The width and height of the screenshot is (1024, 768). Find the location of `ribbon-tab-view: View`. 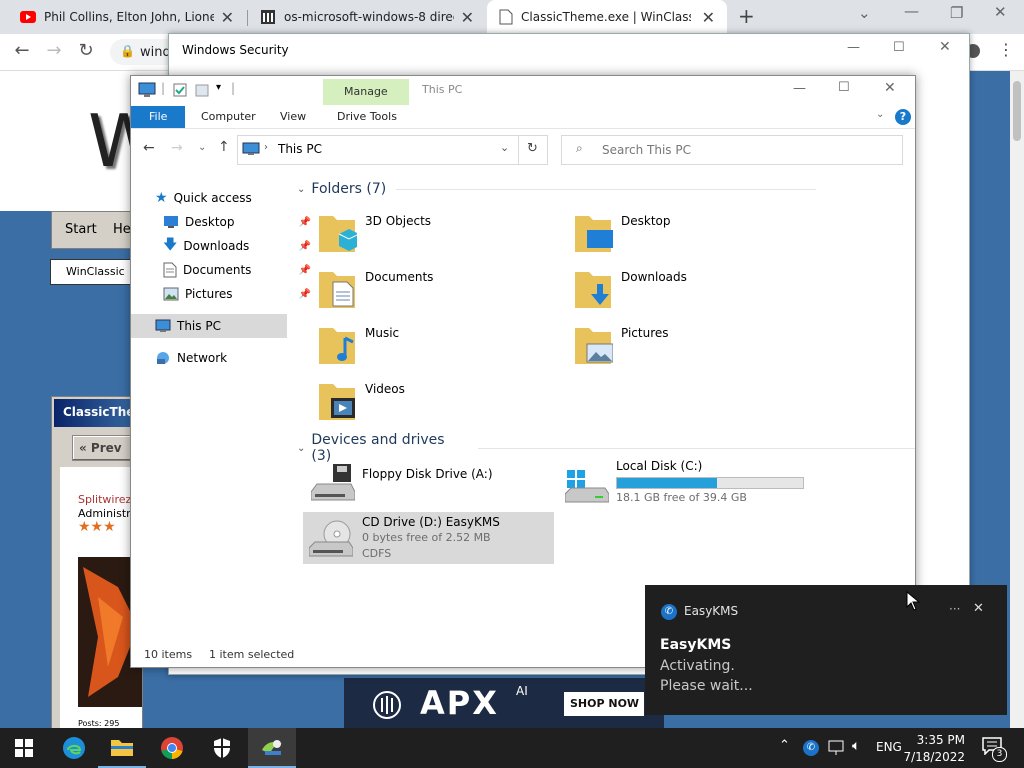

ribbon-tab-view: View is located at coordinates (293, 117).